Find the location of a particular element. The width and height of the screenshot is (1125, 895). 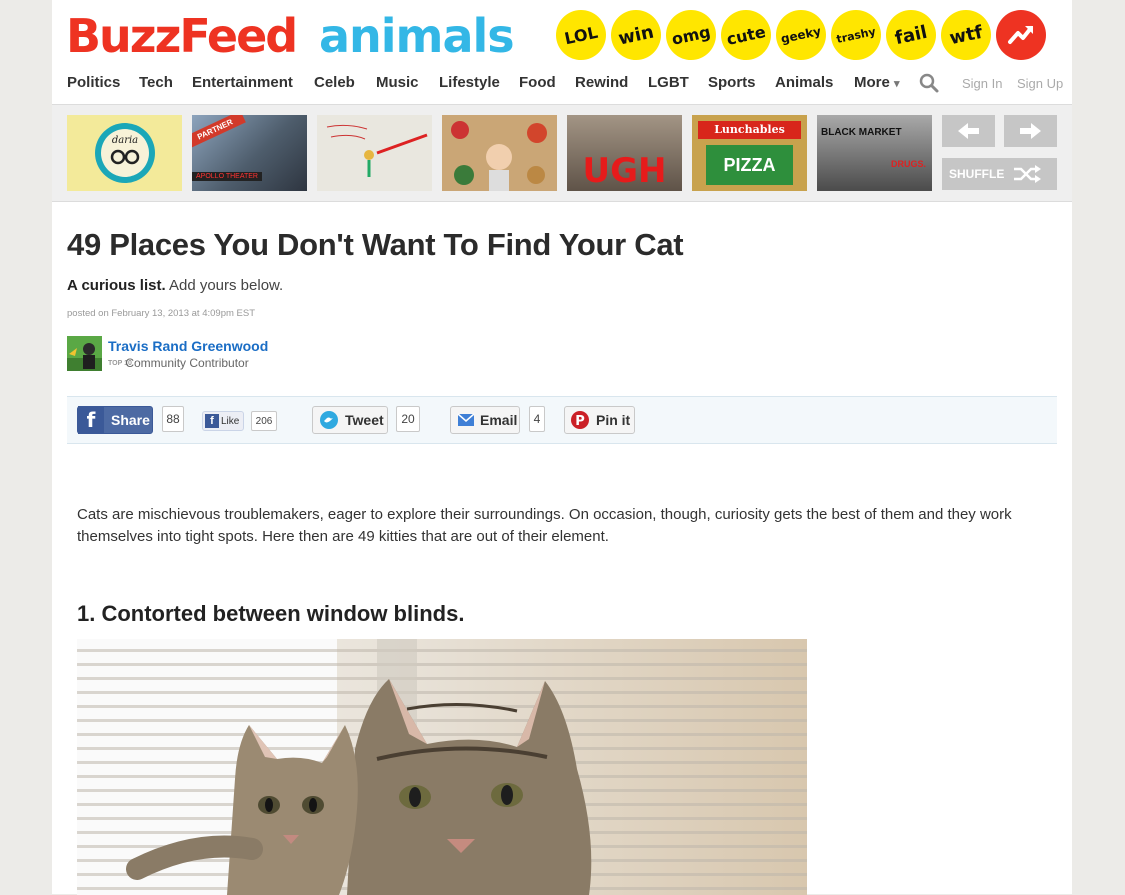

thumb-apollo: PARTNER APOLLO THEATER is located at coordinates (249, 153).